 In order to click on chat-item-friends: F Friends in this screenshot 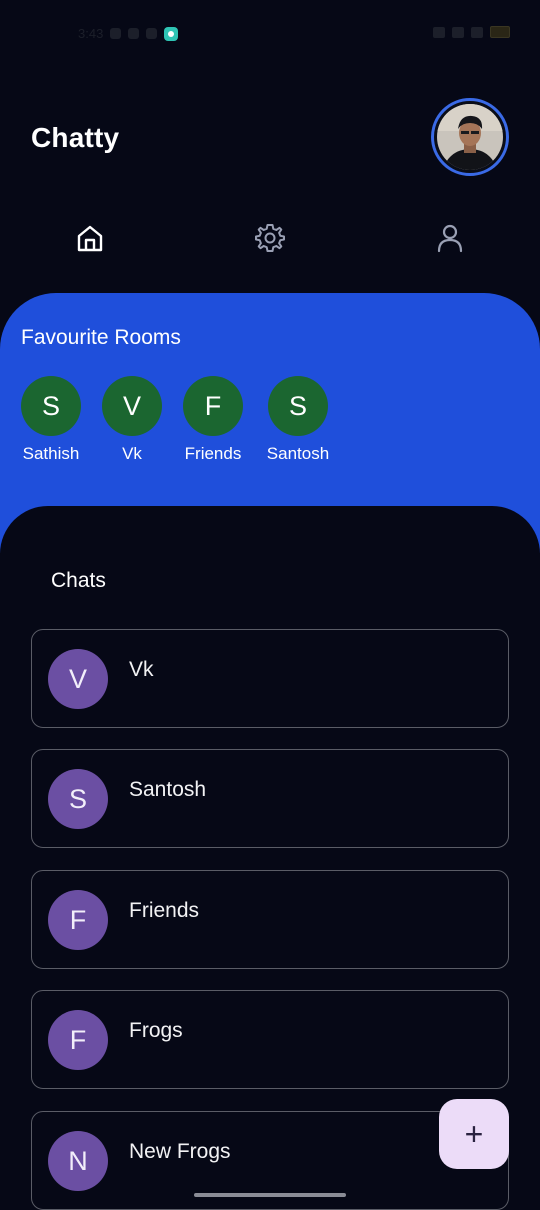, I will do `click(270, 919)`.